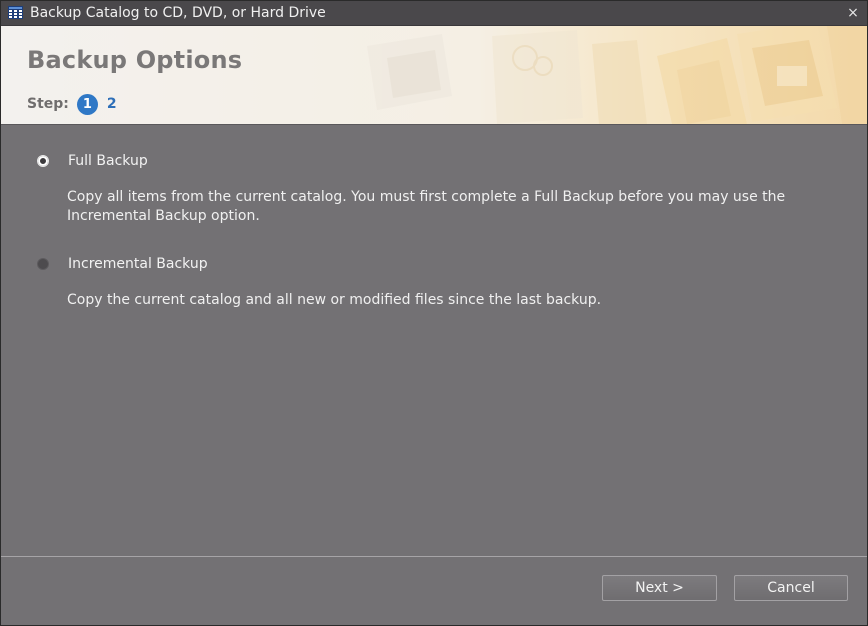 Image resolution: width=868 pixels, height=626 pixels. Describe the element at coordinates (659, 588) in the screenshot. I see `next-button: Next >` at that location.